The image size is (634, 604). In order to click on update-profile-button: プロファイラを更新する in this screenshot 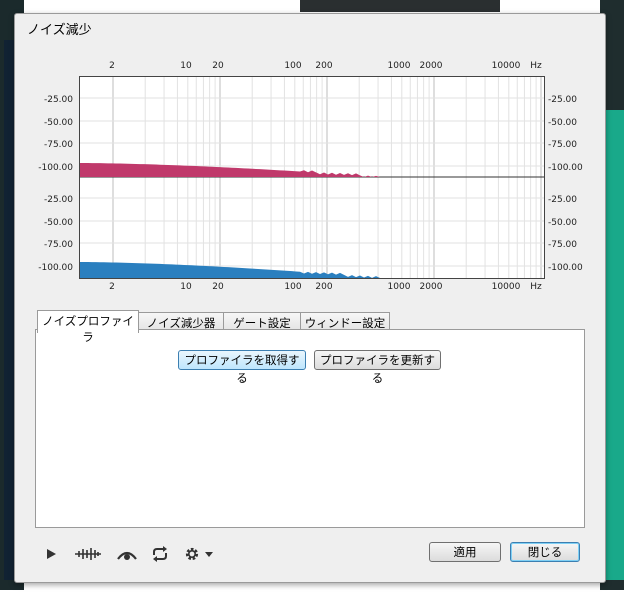, I will do `click(377, 367)`.